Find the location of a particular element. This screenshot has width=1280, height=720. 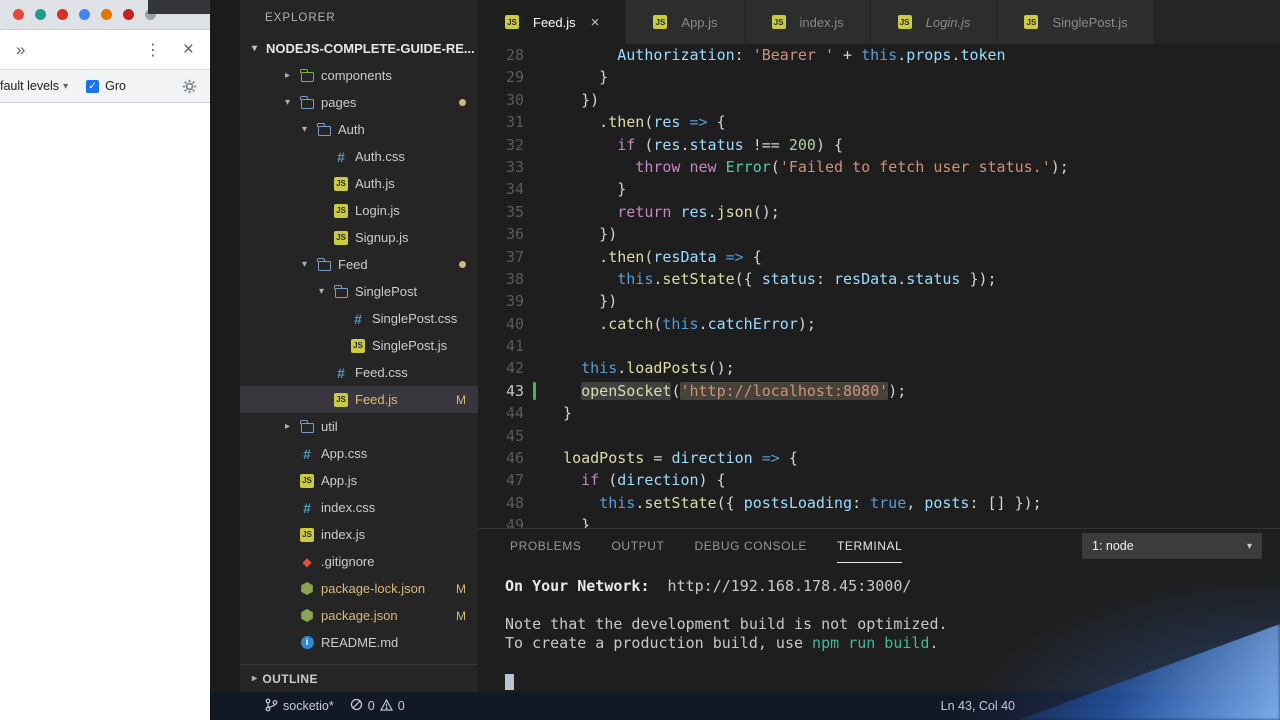

tree-item-index.css: # index.css is located at coordinates (359, 507).